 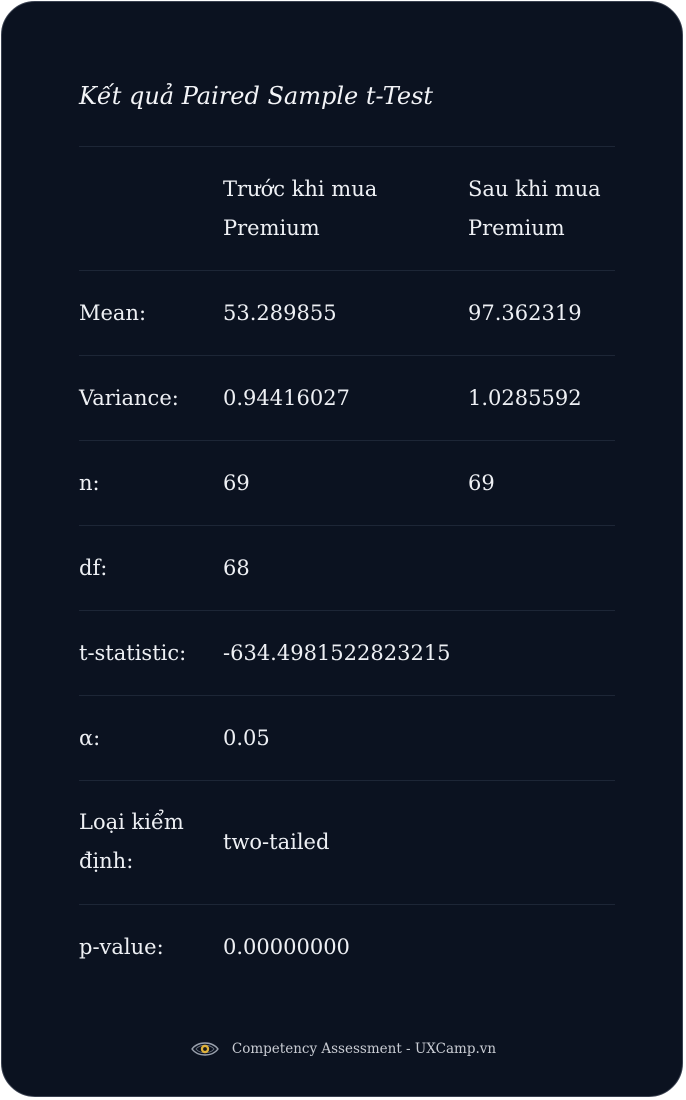 What do you see at coordinates (481, 483) in the screenshot?
I see `n-after-value: 69` at bounding box center [481, 483].